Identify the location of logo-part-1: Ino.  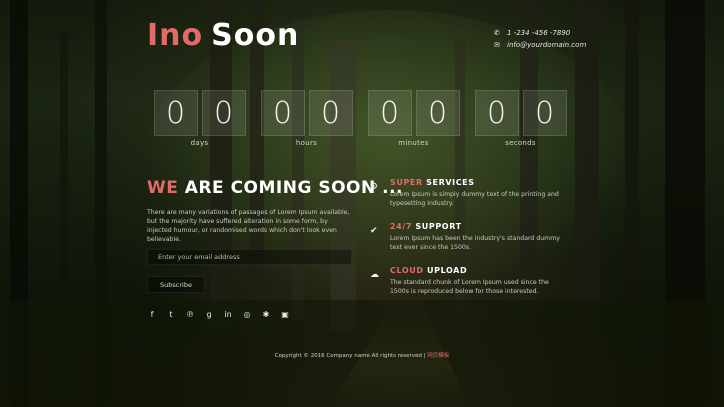
(175, 35).